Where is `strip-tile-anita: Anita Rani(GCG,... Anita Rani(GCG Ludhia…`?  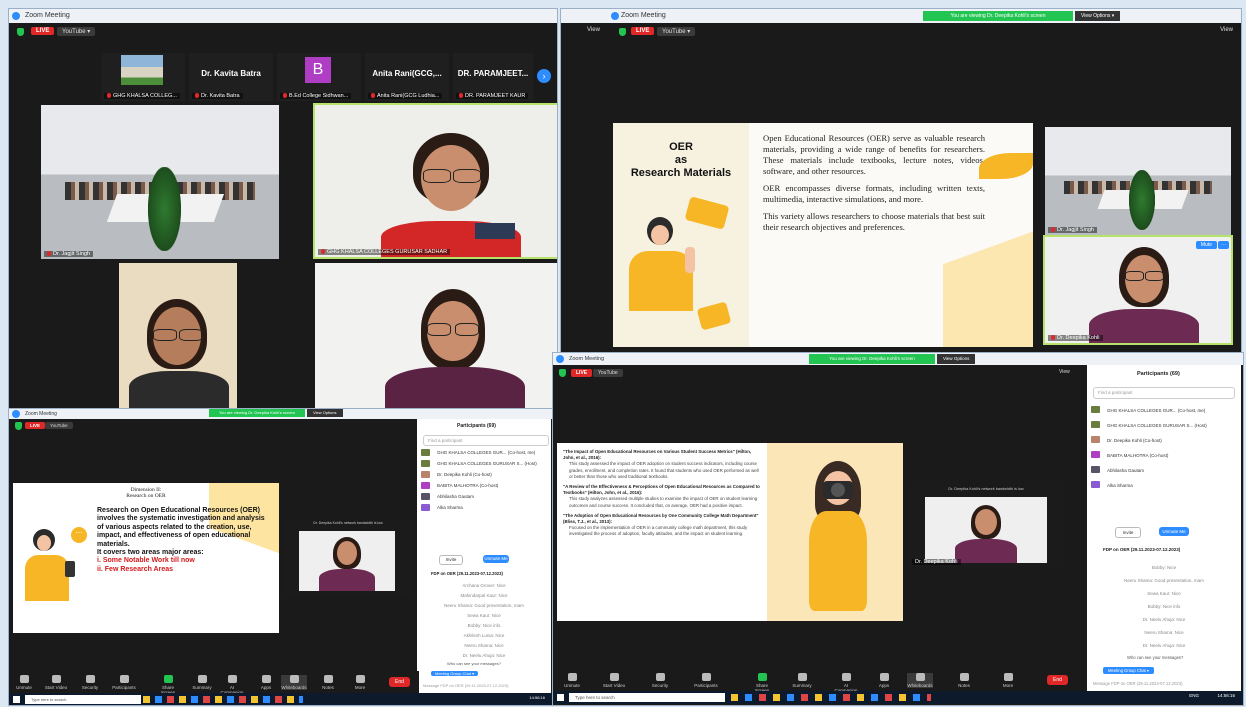 strip-tile-anita: Anita Rani(GCG,... Anita Rani(GCG Ludhia… is located at coordinates (407, 77).